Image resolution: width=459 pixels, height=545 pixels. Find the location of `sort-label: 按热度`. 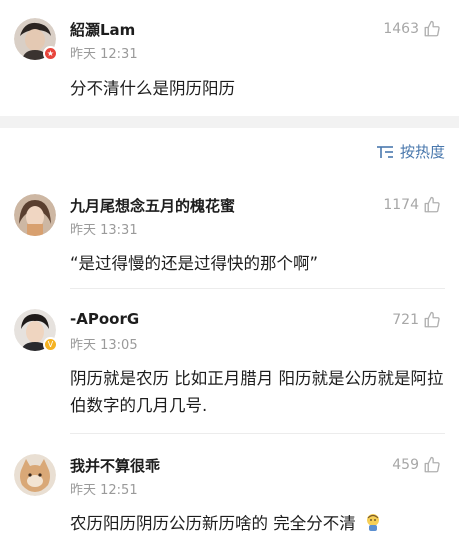

sort-label: 按热度 is located at coordinates (422, 152).